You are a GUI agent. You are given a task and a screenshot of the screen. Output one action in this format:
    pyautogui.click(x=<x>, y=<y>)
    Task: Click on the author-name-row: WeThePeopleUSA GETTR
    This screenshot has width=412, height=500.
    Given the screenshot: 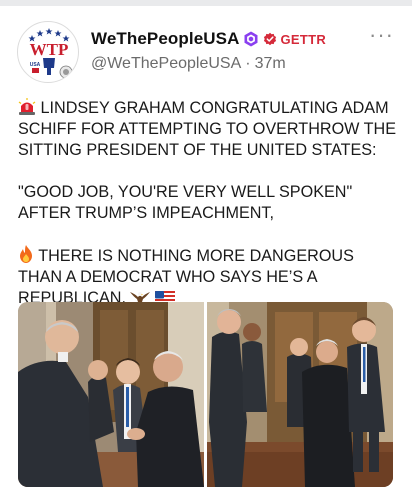 What is the action you would take?
    pyautogui.click(x=208, y=39)
    